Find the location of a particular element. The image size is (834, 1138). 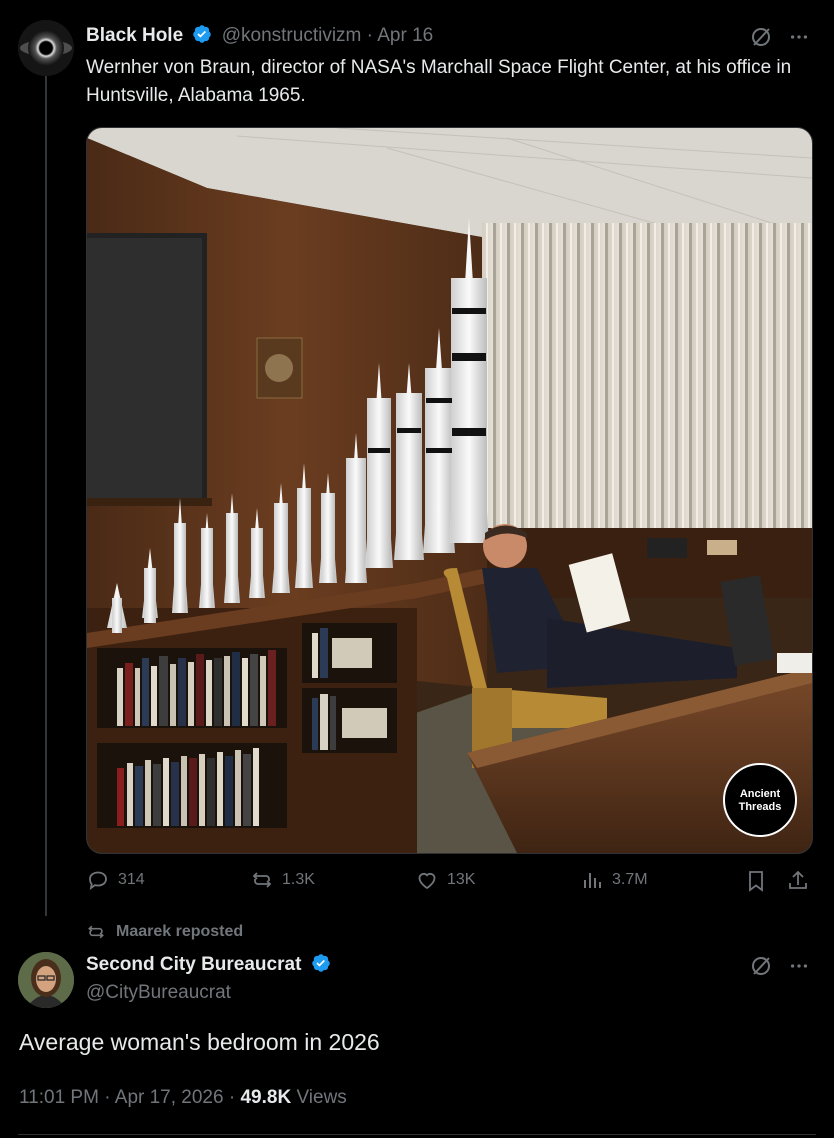

repost-label: Maarek reposted is located at coordinates (179, 932).